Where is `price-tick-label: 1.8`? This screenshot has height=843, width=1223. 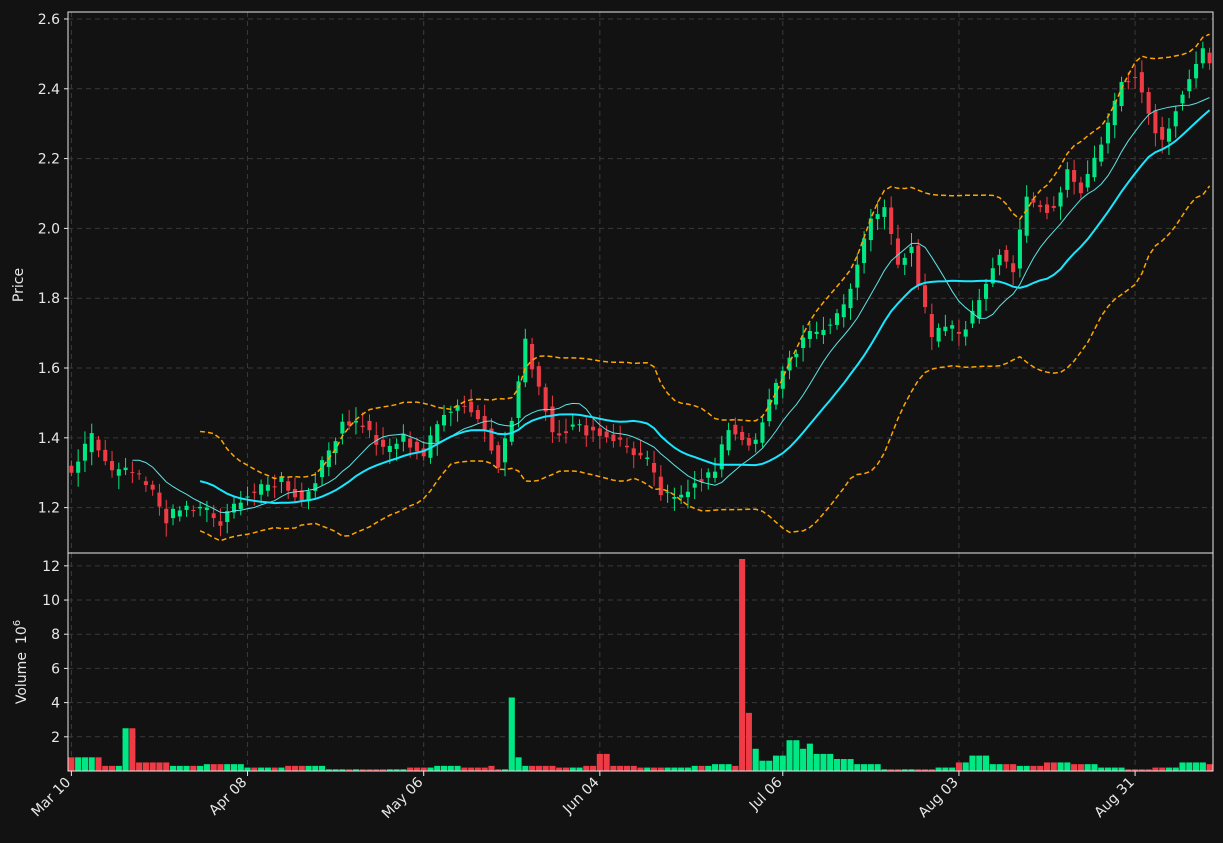
price-tick-label: 1.8 is located at coordinates (49, 299).